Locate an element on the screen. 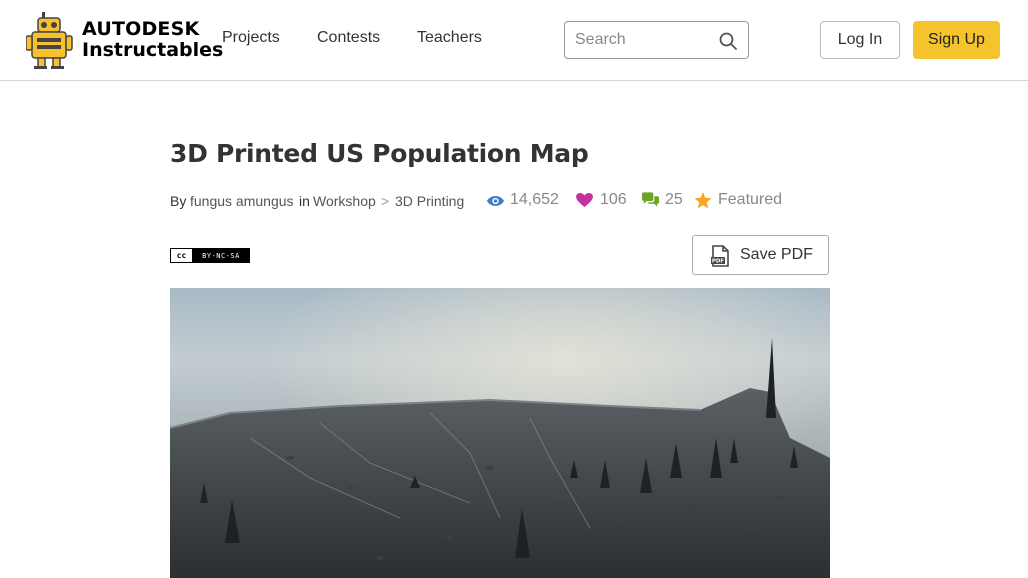 The image size is (1028, 578). in-label: in is located at coordinates (304, 201).